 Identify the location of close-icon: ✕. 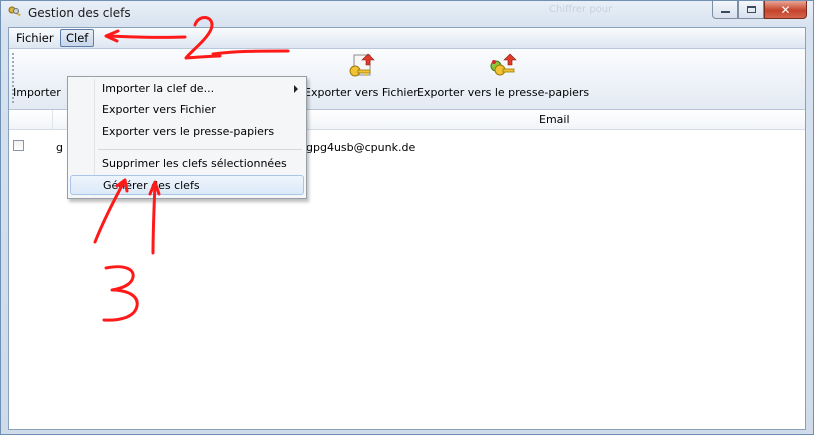
(785, 9).